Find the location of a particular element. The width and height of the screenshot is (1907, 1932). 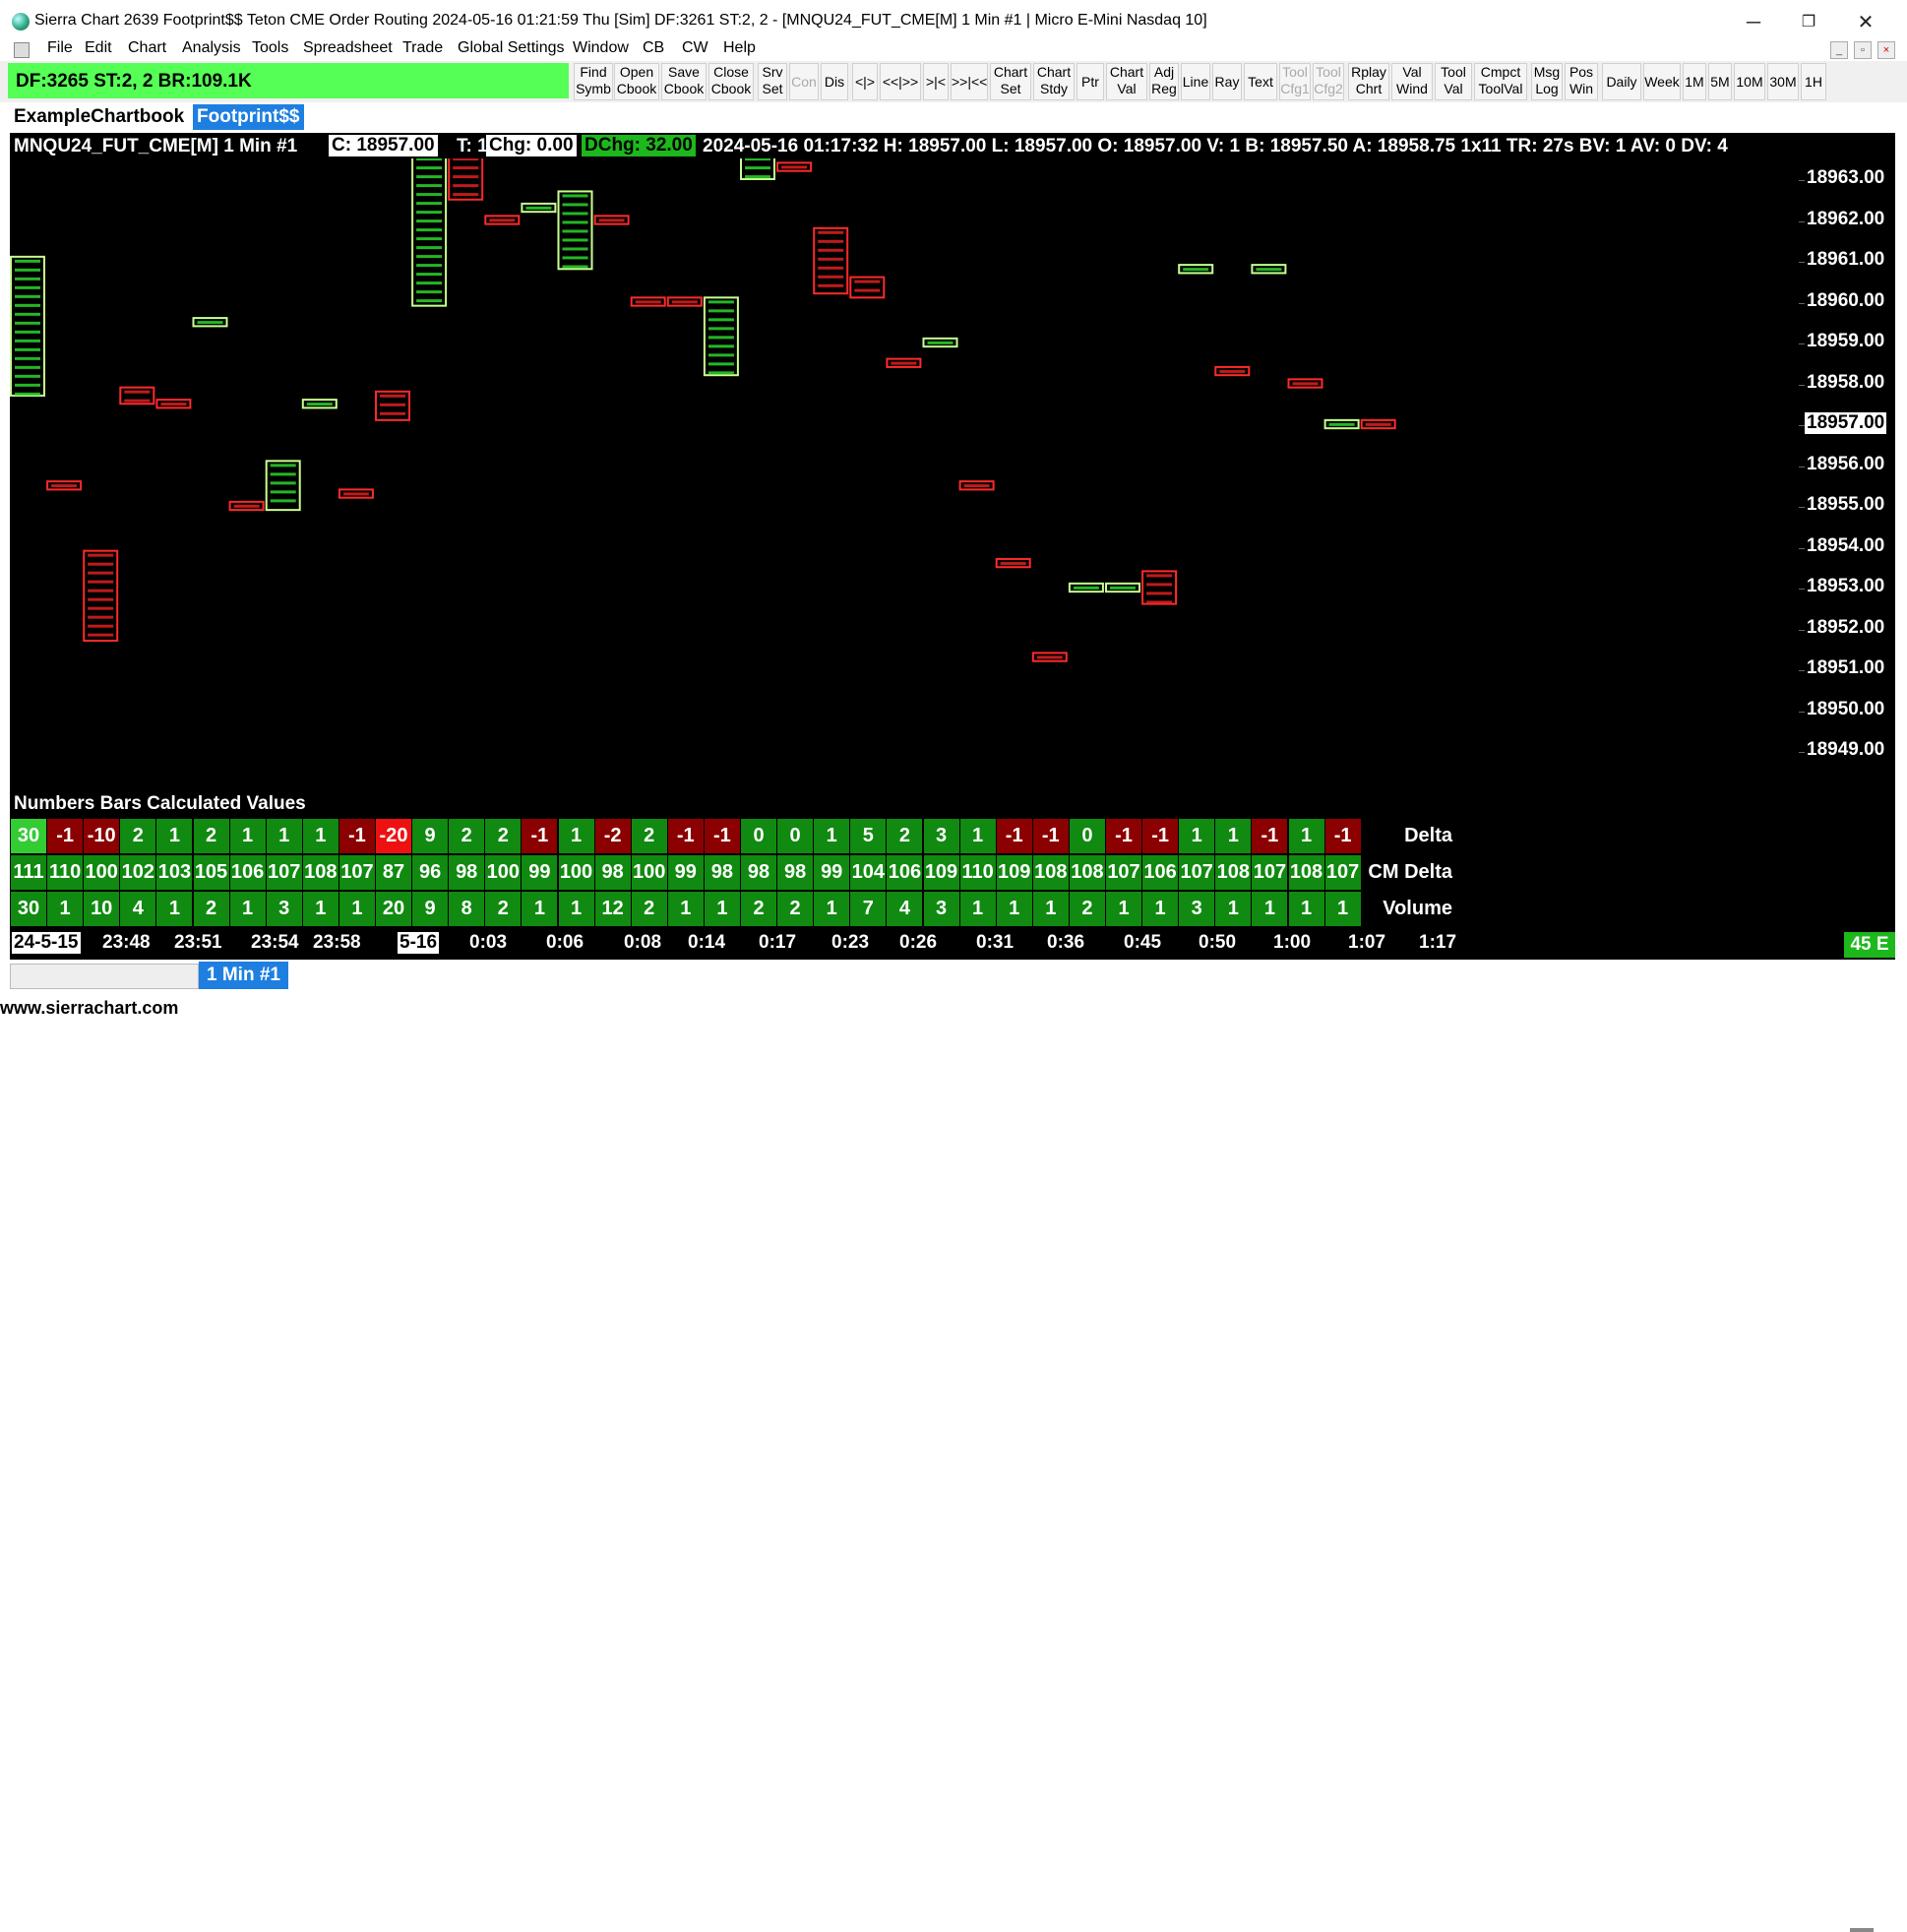

toolbar-line-button: Line is located at coordinates (1196, 82).